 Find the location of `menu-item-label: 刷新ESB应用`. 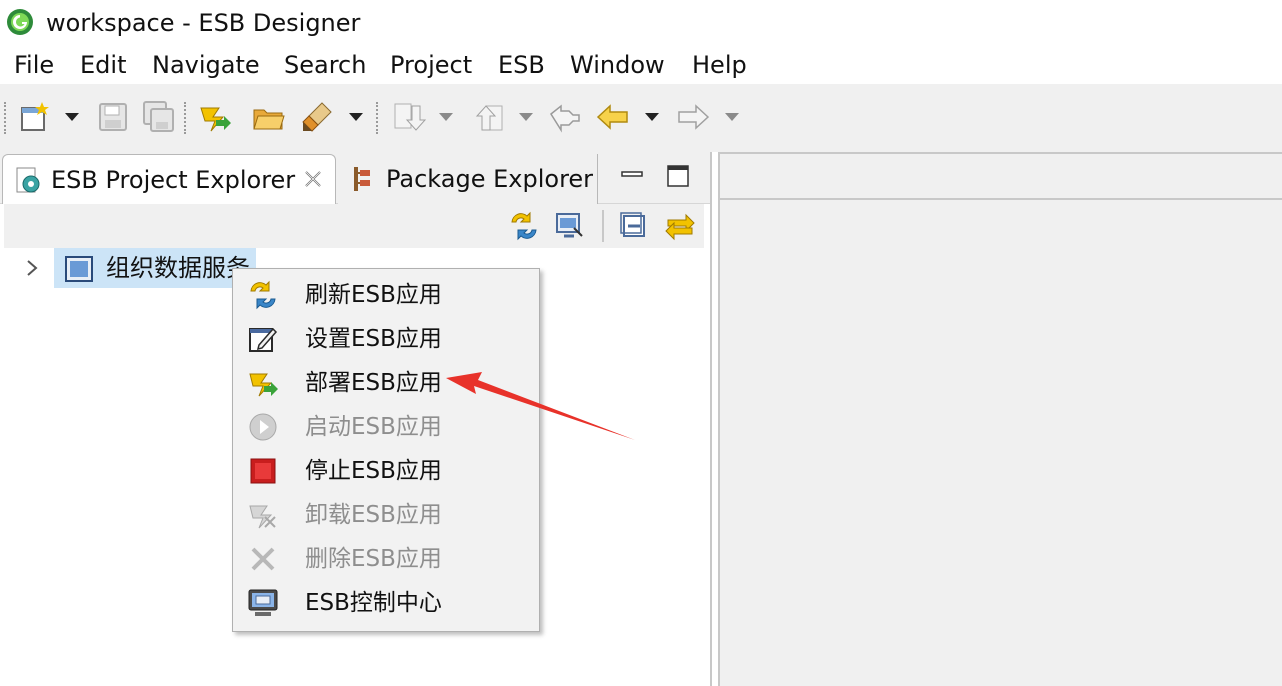

menu-item-label: 刷新ESB应用 is located at coordinates (373, 295).